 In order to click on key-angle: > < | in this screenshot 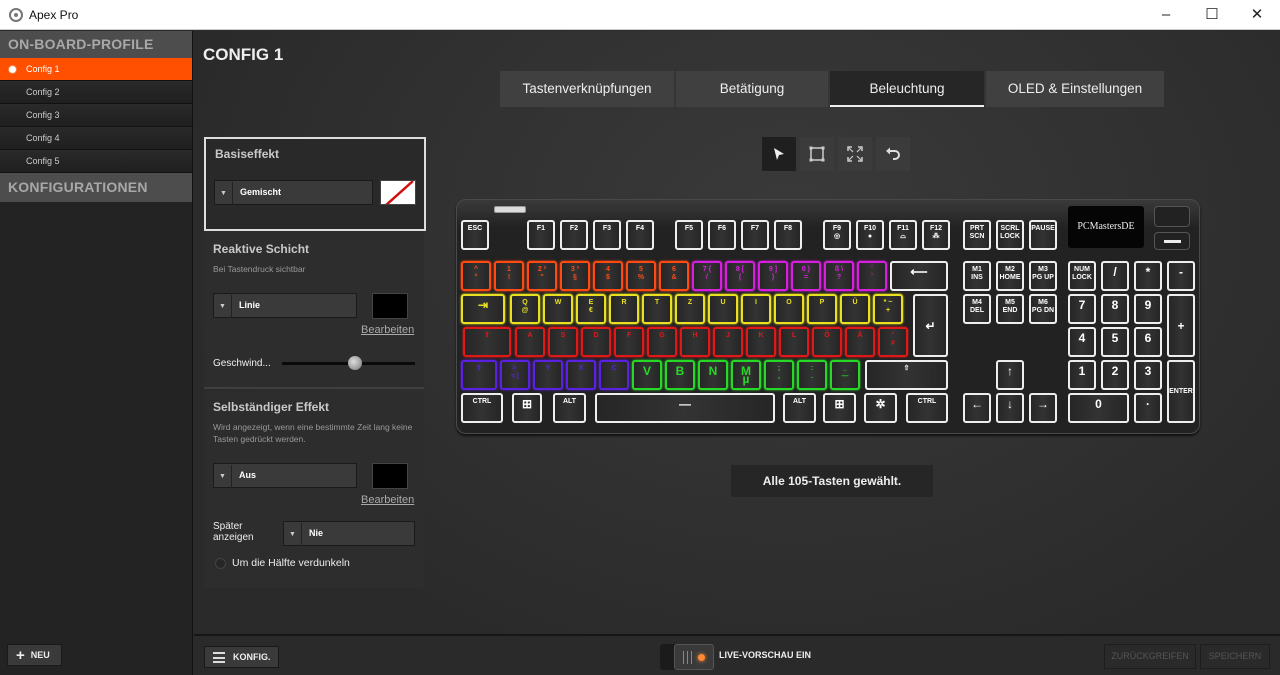, I will do `click(515, 375)`.